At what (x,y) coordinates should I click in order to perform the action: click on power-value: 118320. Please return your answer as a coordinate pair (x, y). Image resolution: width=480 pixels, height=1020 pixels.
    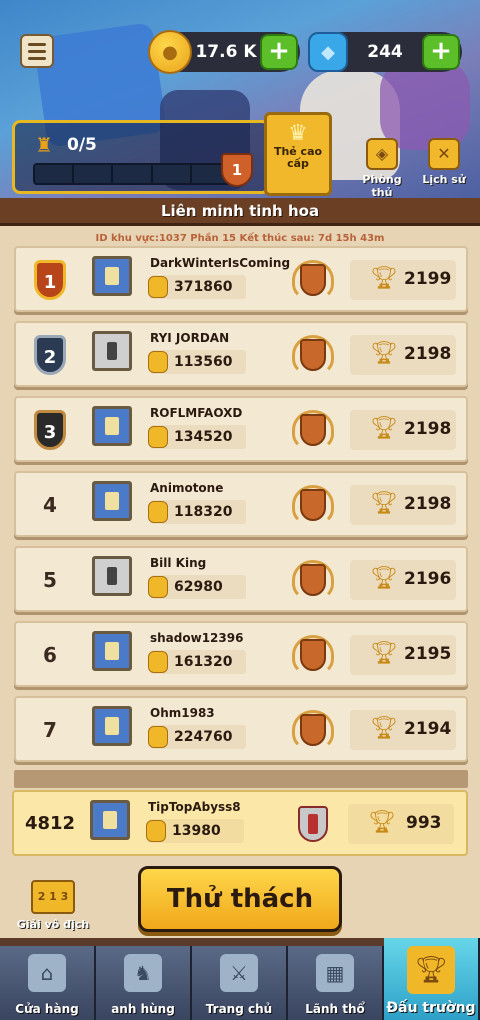
    Looking at the image, I should click on (203, 512).